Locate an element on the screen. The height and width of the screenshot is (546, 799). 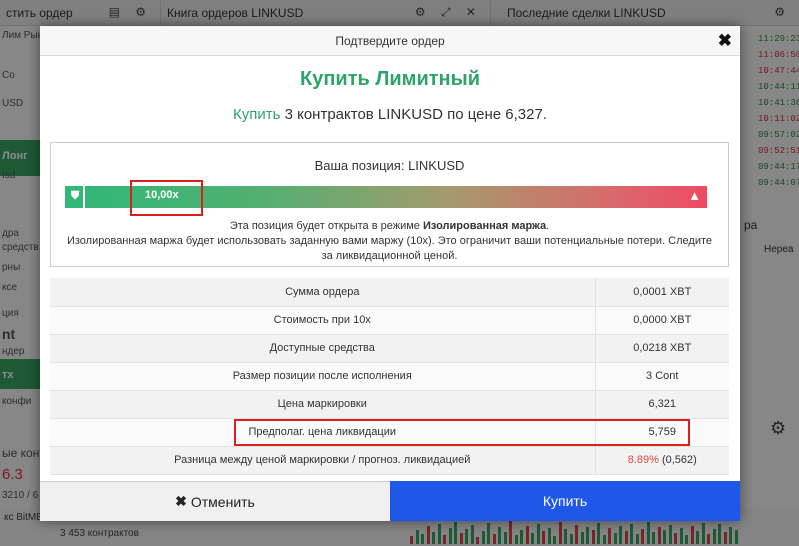
order-summary-text: 3 контрактов LINKUSD по цене 6,327. is located at coordinates (414, 114).